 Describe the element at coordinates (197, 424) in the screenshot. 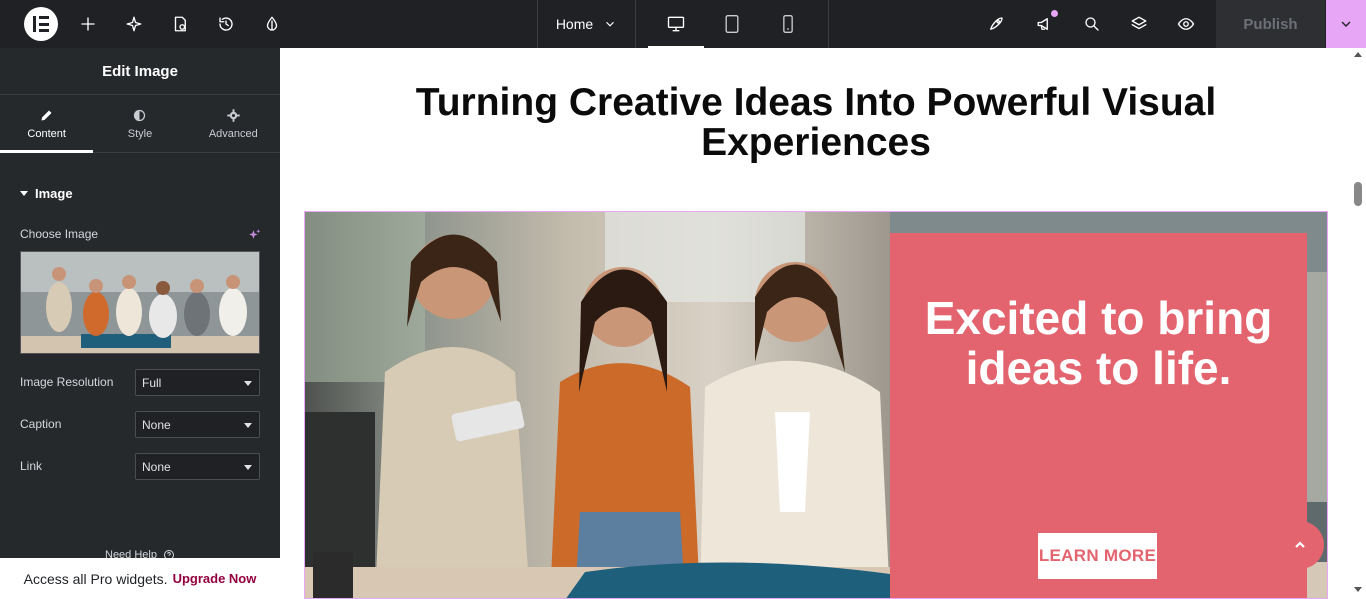

I see `caption-select: None` at that location.